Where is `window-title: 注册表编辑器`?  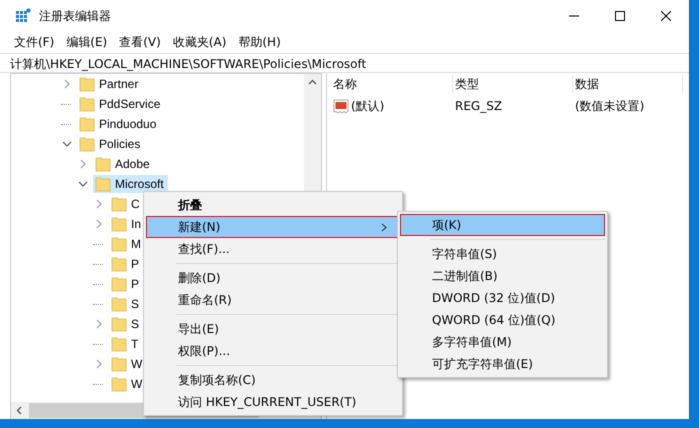
window-title: 注册表编辑器 is located at coordinates (75, 16).